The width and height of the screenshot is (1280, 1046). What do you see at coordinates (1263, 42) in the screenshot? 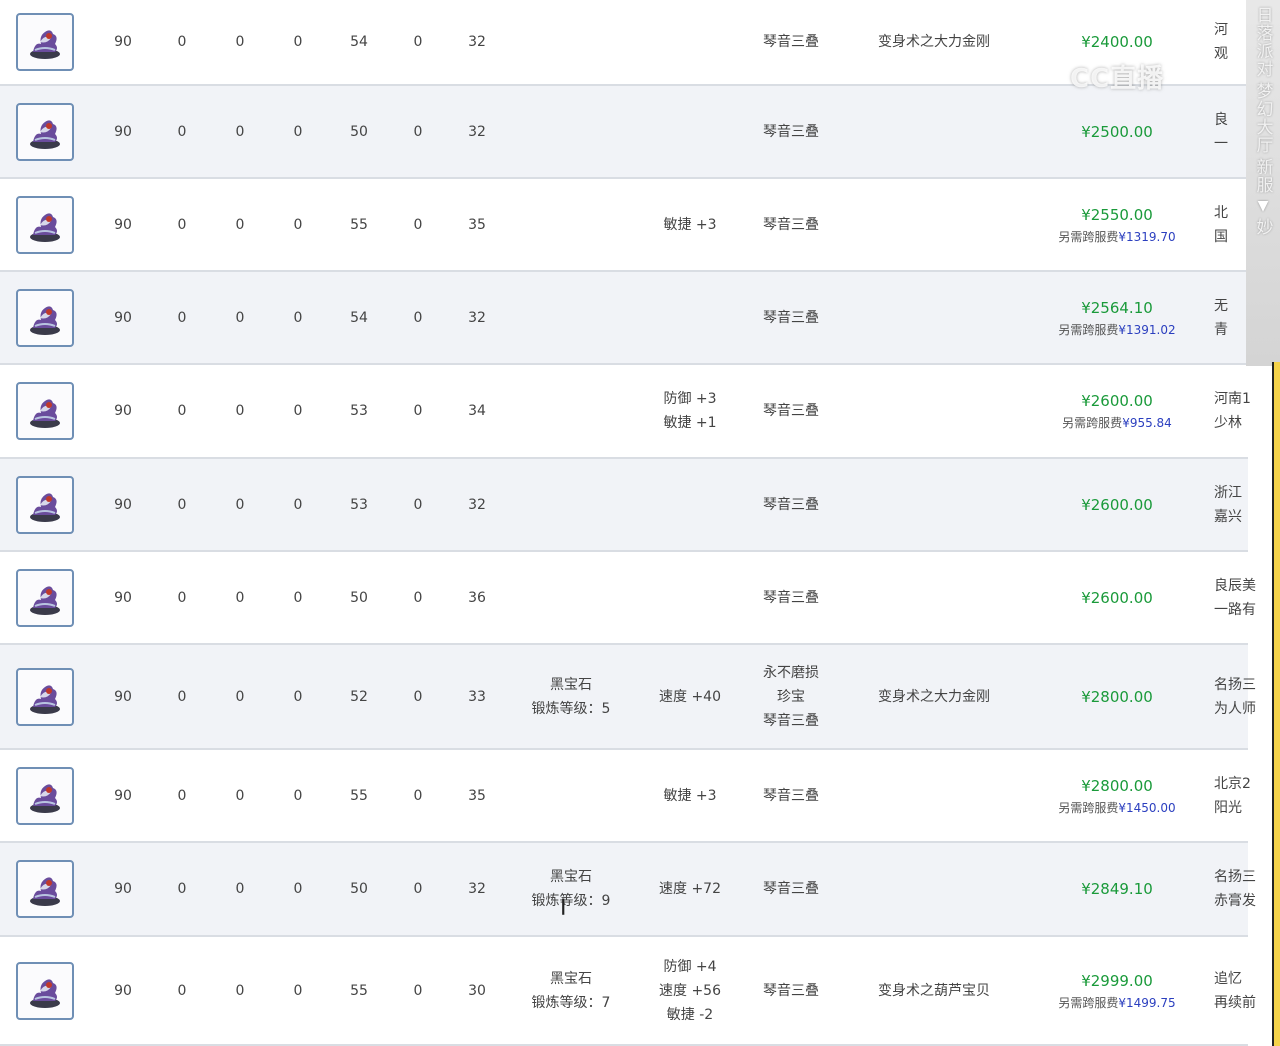
I see `side-item-0: 日落派对` at bounding box center [1263, 42].